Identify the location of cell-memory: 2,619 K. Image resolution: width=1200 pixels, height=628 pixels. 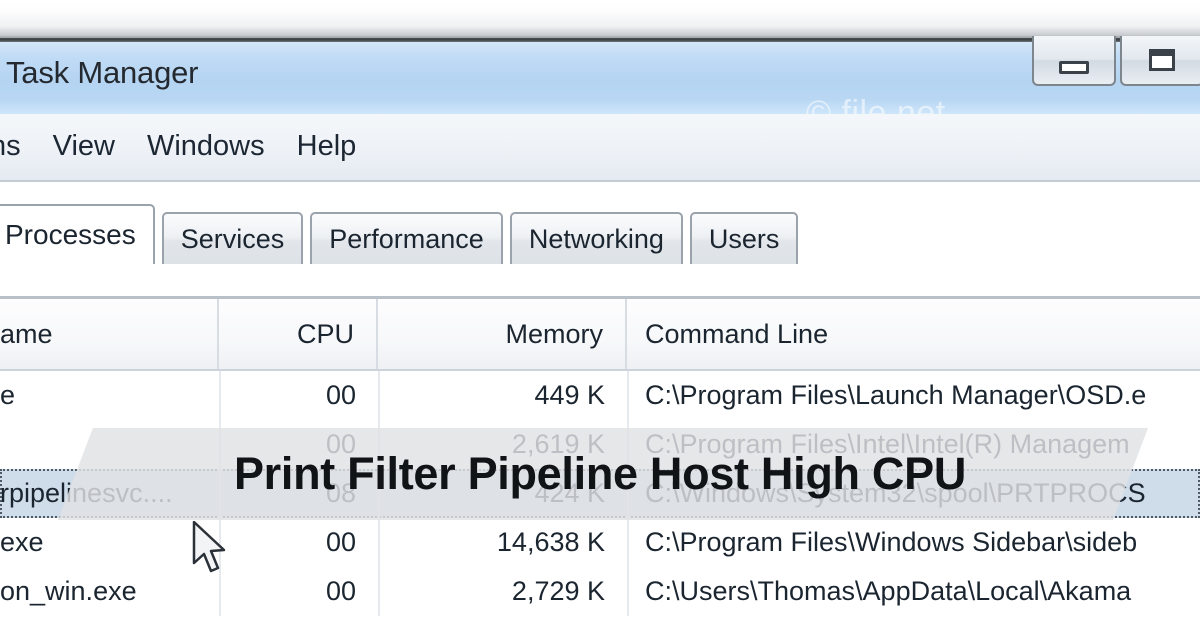
(558, 444).